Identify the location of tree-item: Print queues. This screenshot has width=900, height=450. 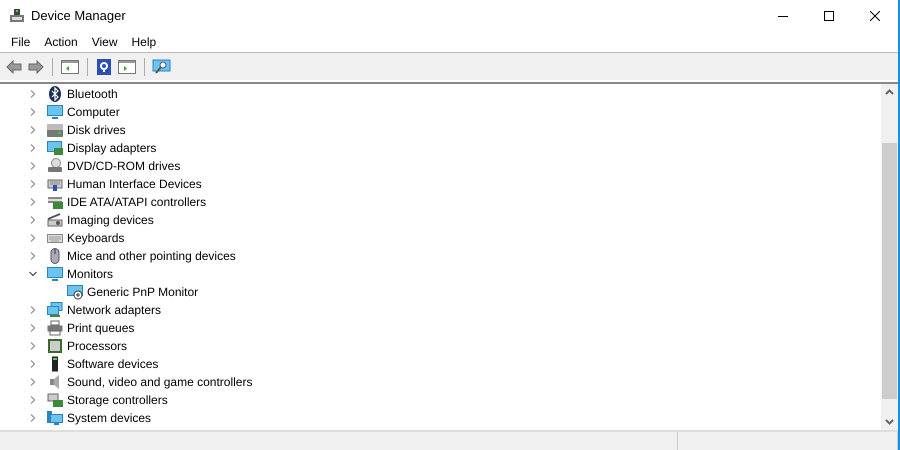
(100, 328).